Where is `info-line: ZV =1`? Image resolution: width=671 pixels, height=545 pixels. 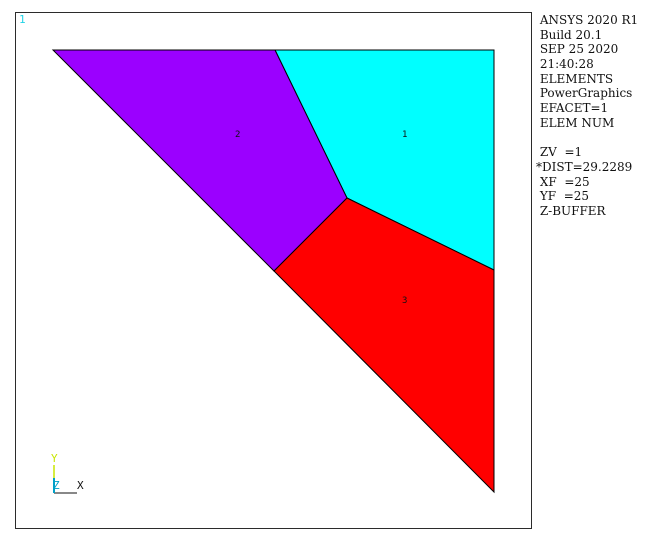
info-line: ZV =1 is located at coordinates (559, 152).